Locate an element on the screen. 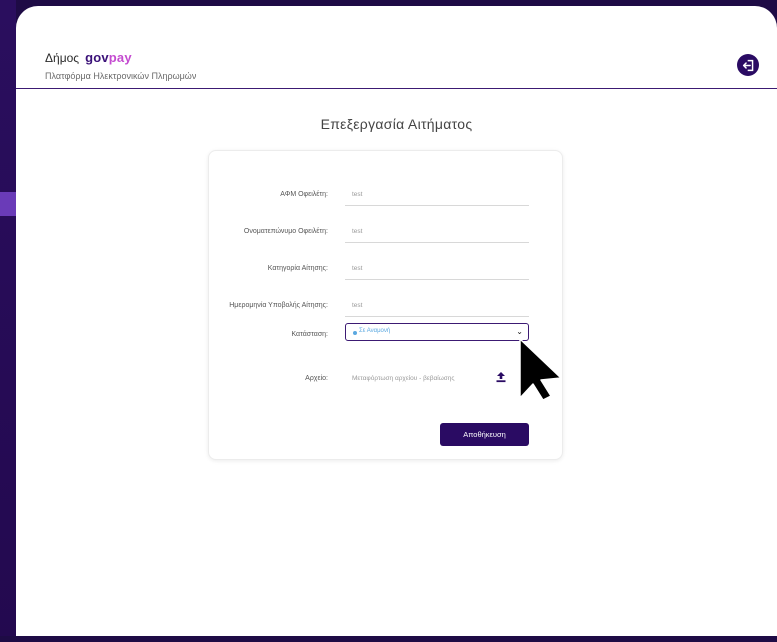 The image size is (777, 642). logout-icon is located at coordinates (747, 65).